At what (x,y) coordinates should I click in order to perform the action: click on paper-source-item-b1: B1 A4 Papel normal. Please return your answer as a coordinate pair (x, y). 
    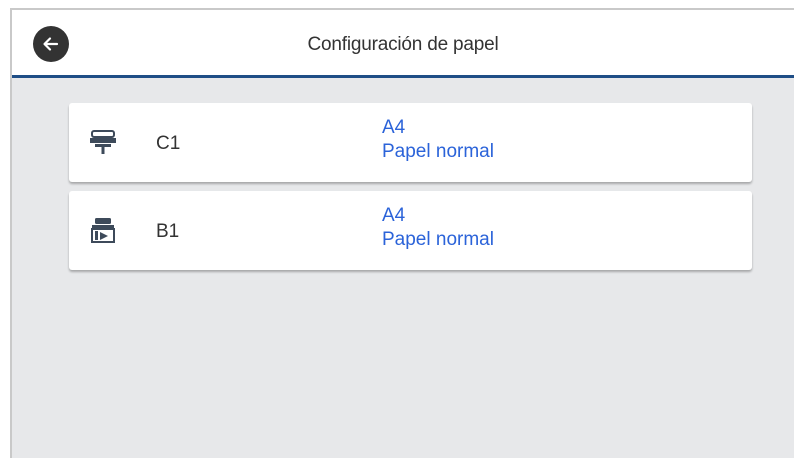
    Looking at the image, I should click on (410, 230).